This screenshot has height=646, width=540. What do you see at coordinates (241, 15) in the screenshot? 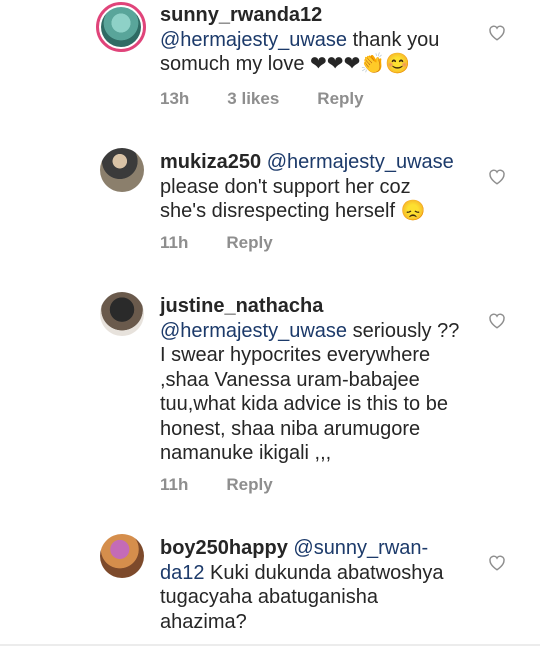
I see `username: sunny_rwanda12` at bounding box center [241, 15].